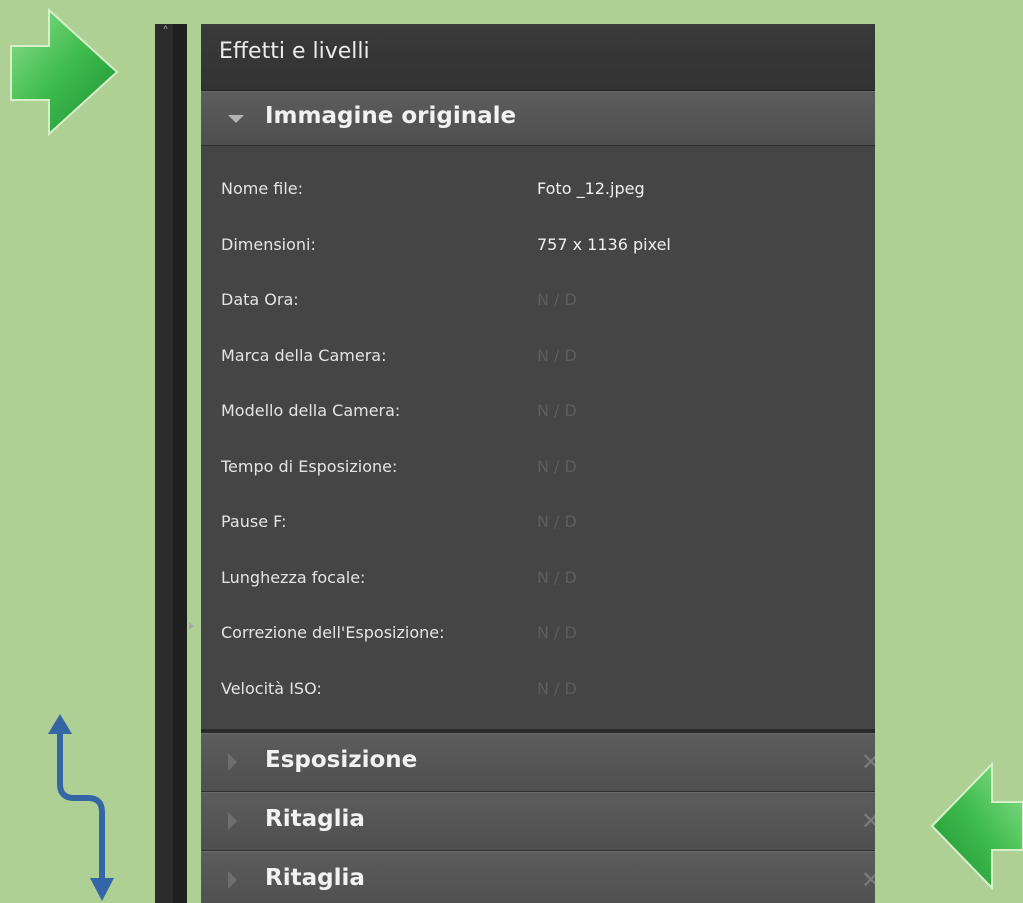 The width and height of the screenshot is (1023, 903). Describe the element at coordinates (294, 51) in the screenshot. I see `panel-title: Effetti e livelli` at that location.